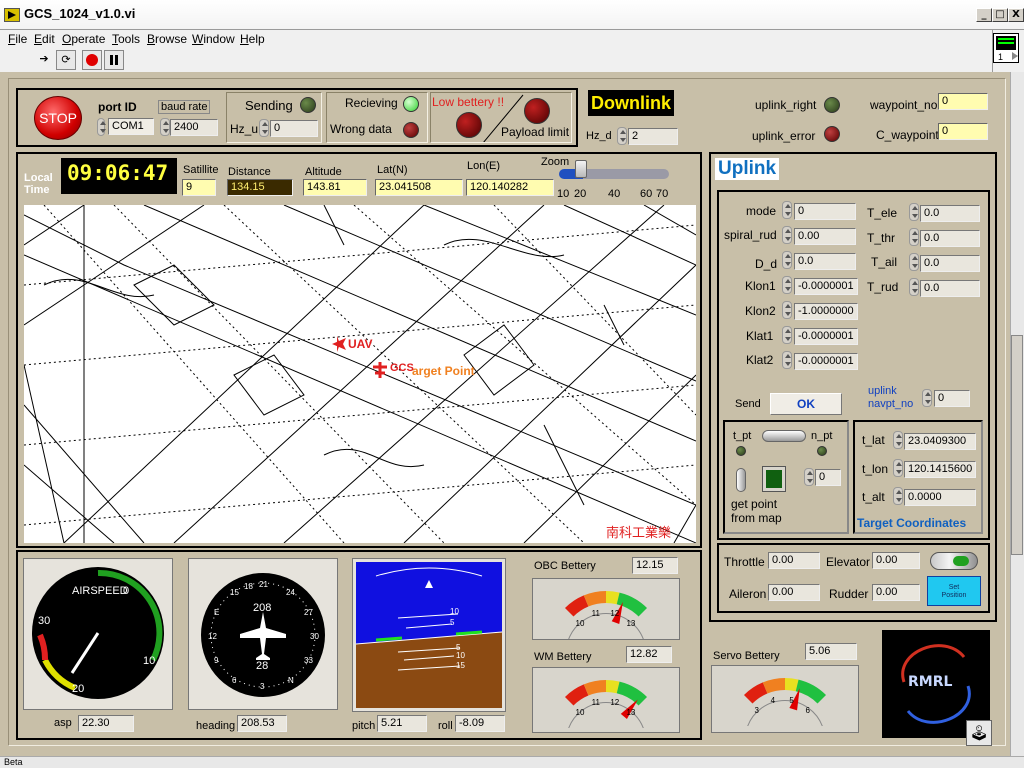  What do you see at coordinates (599, 136) in the screenshot?
I see `hz-d-label: Hz_d` at bounding box center [599, 136].